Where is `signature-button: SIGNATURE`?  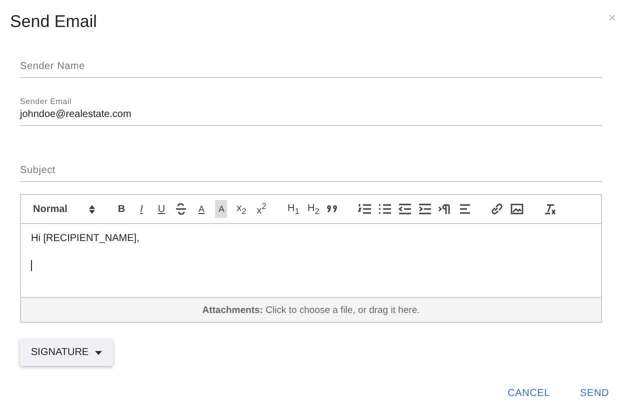
signature-button: SIGNATURE is located at coordinates (66, 352).